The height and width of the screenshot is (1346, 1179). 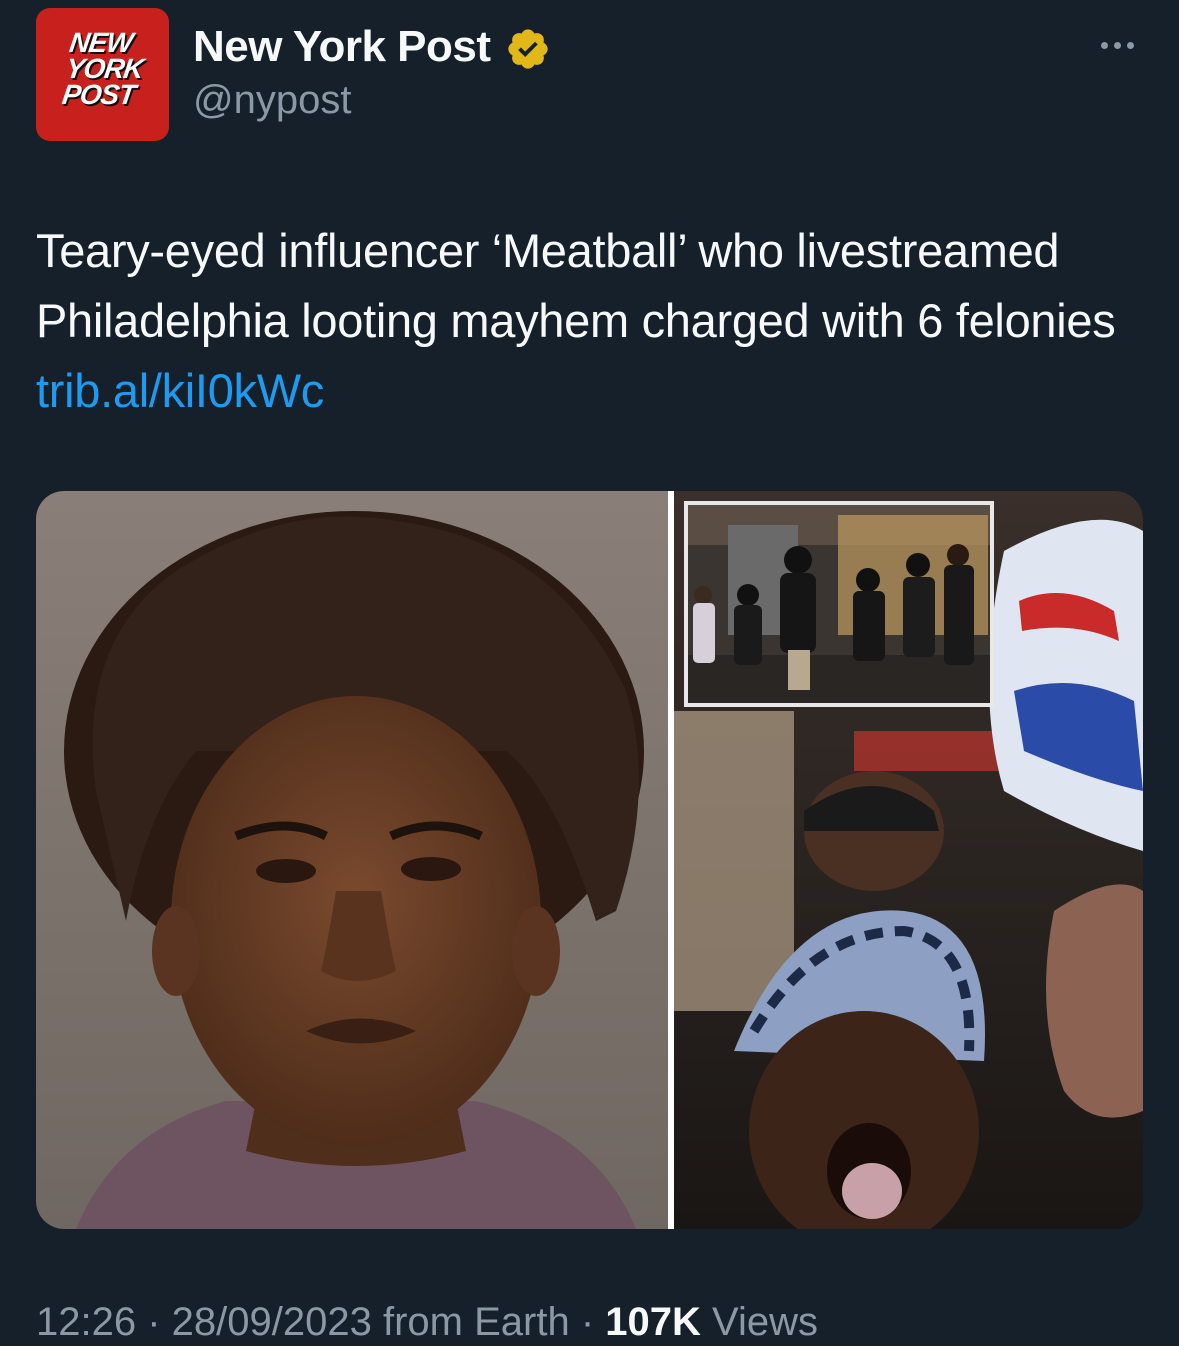 I want to click on display-name: New York Post, so click(x=342, y=47).